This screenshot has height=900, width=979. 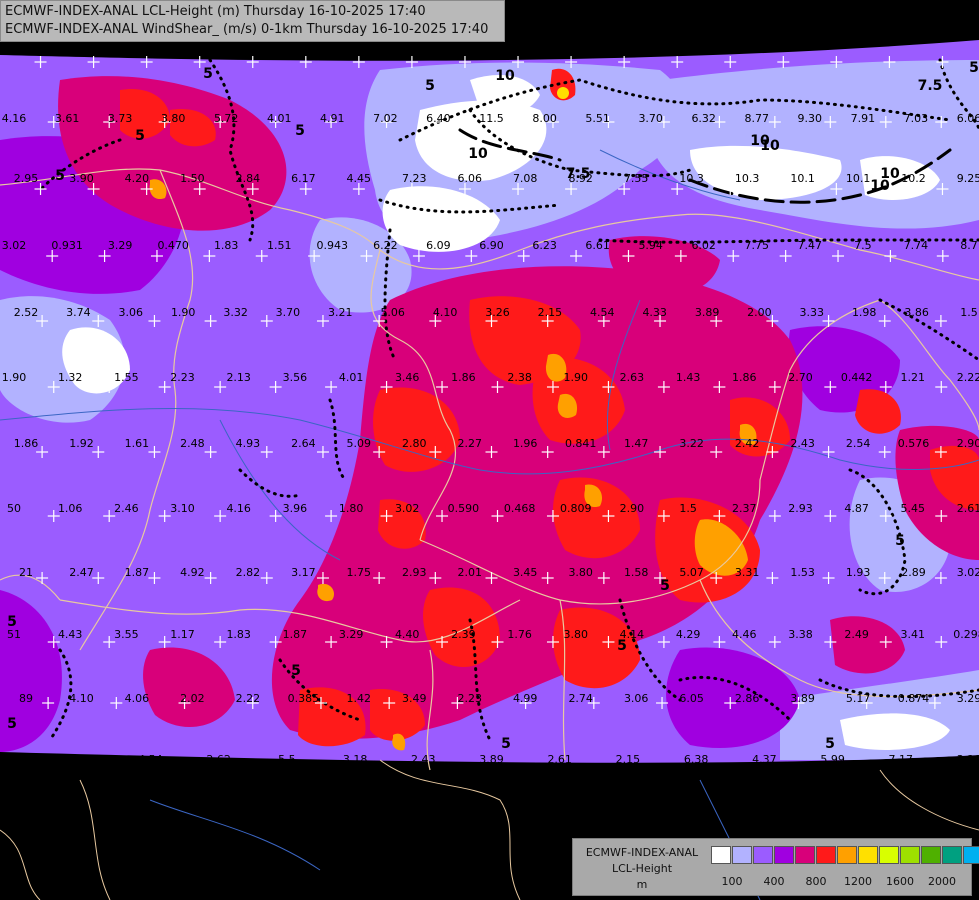 What do you see at coordinates (544, 118) in the screenshot?
I see `value-label: 8.00` at bounding box center [544, 118].